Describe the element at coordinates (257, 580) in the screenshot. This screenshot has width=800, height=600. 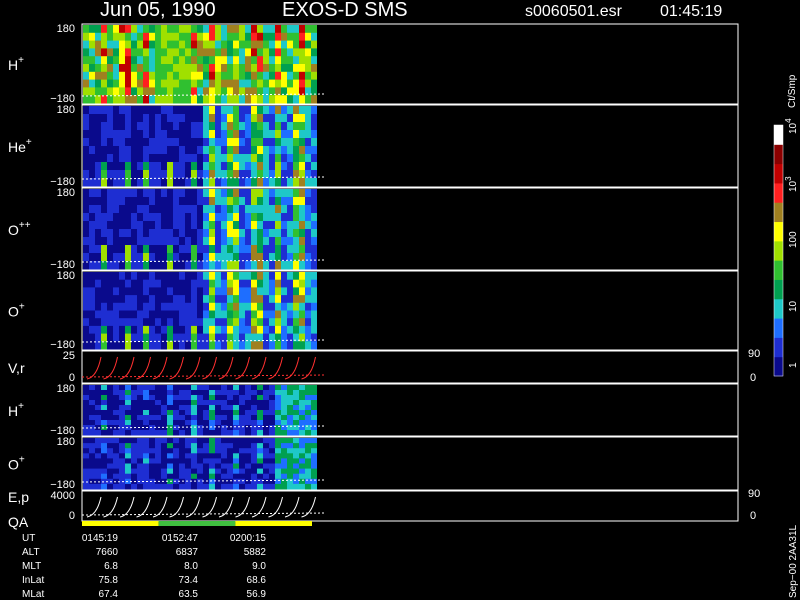
I see `footer-value: 68.6` at that location.